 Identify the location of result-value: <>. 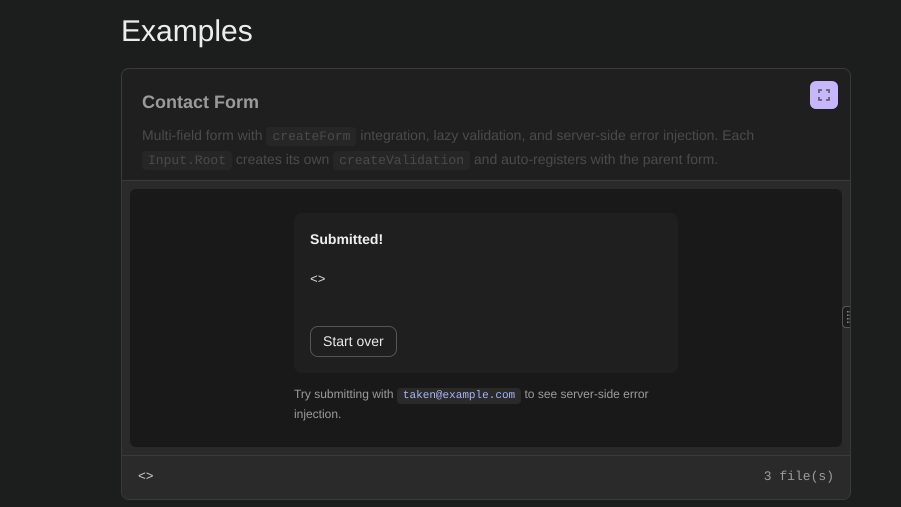
(318, 280).